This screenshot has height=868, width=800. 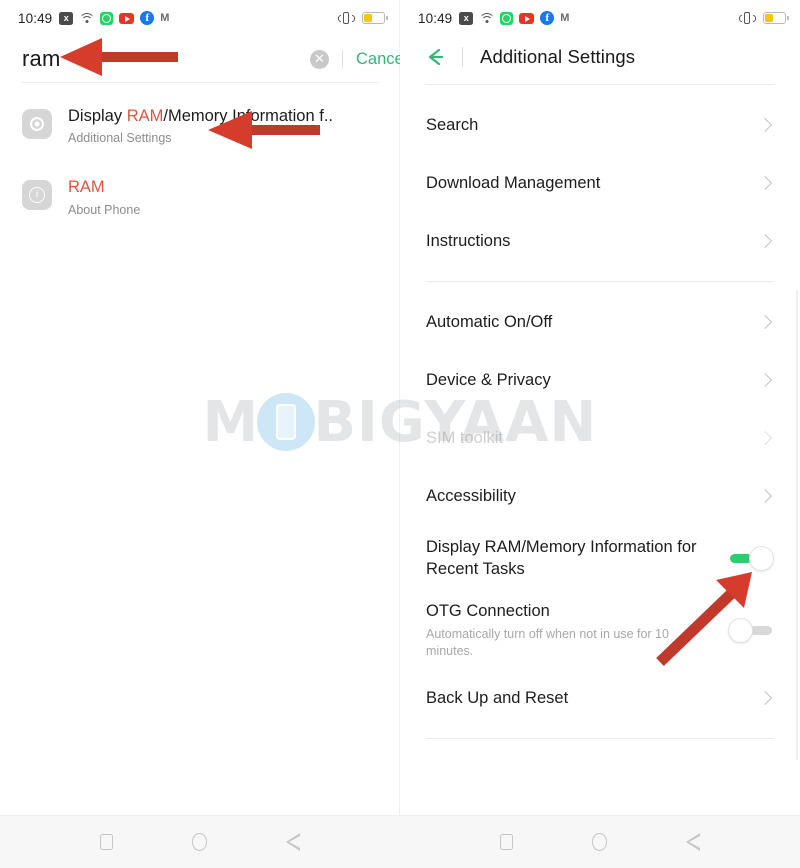 What do you see at coordinates (97, 116) in the screenshot?
I see `result-title-prefix-1: Display` at bounding box center [97, 116].